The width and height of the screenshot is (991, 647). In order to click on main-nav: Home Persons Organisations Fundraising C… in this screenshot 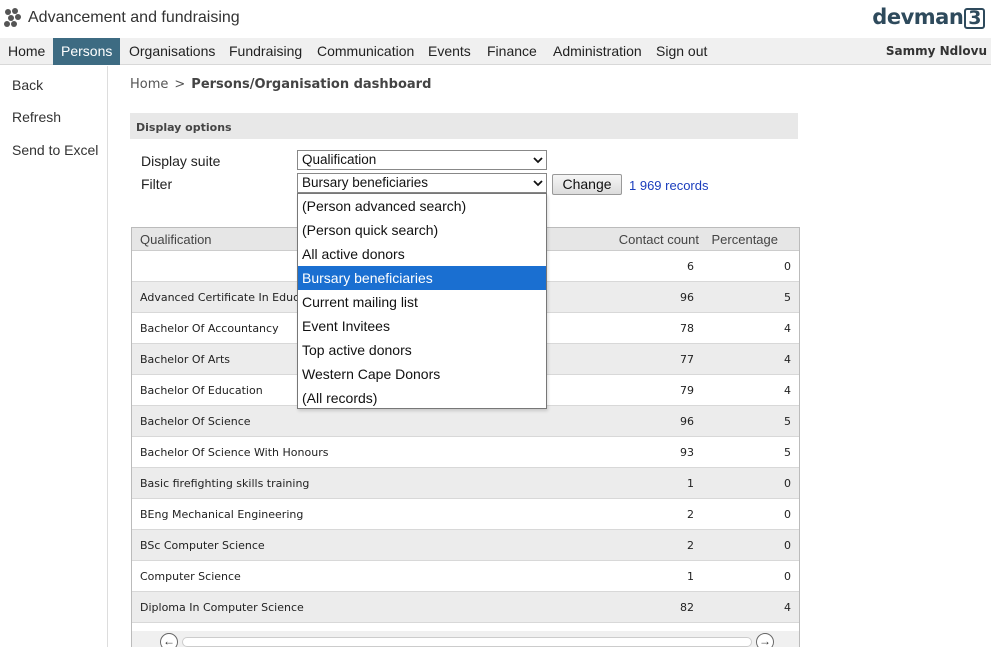, I will do `click(495, 51)`.